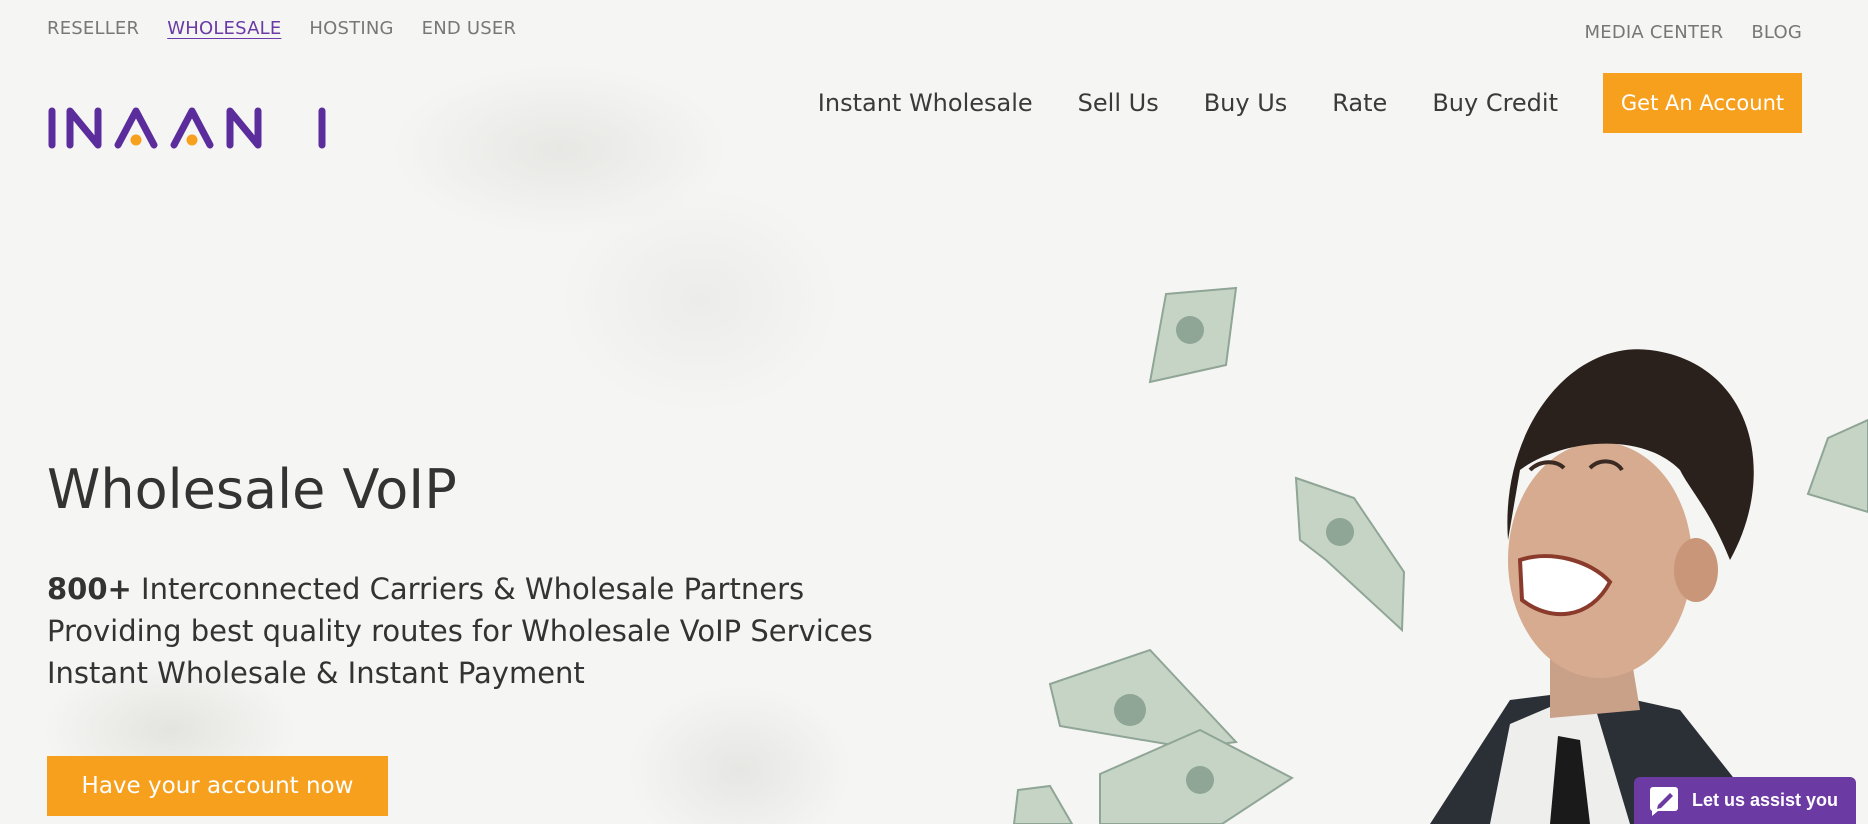  I want to click on inaani-logo, so click(186, 129).